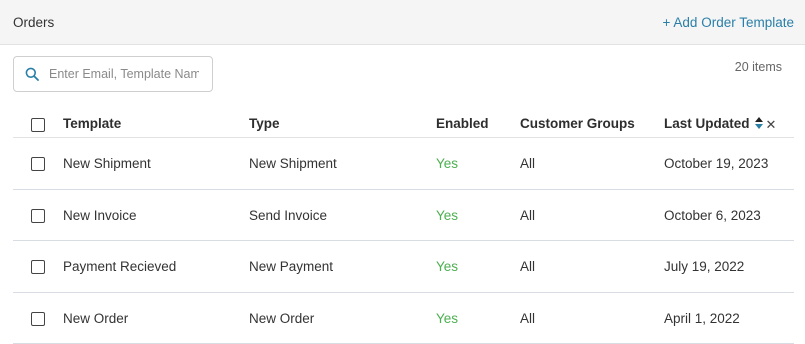 The height and width of the screenshot is (344, 805). I want to click on column-header-last-updated: Last Updated ✕, so click(720, 124).